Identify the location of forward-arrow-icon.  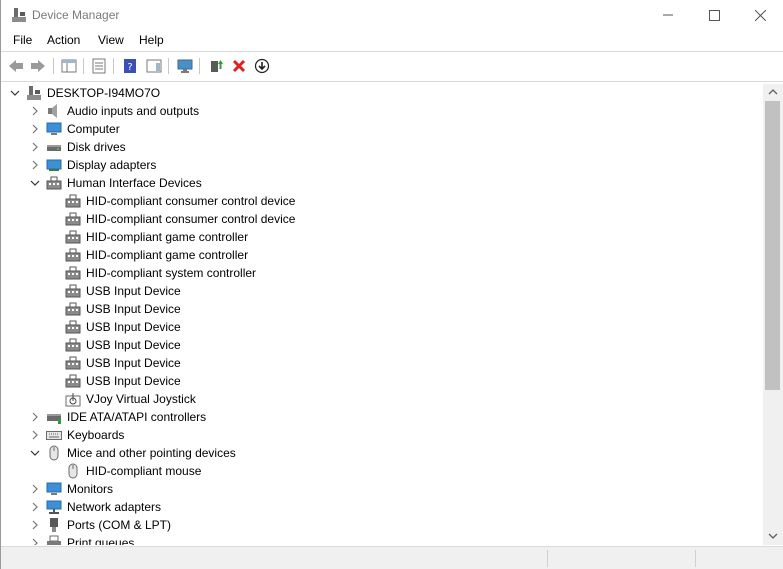
(38, 66).